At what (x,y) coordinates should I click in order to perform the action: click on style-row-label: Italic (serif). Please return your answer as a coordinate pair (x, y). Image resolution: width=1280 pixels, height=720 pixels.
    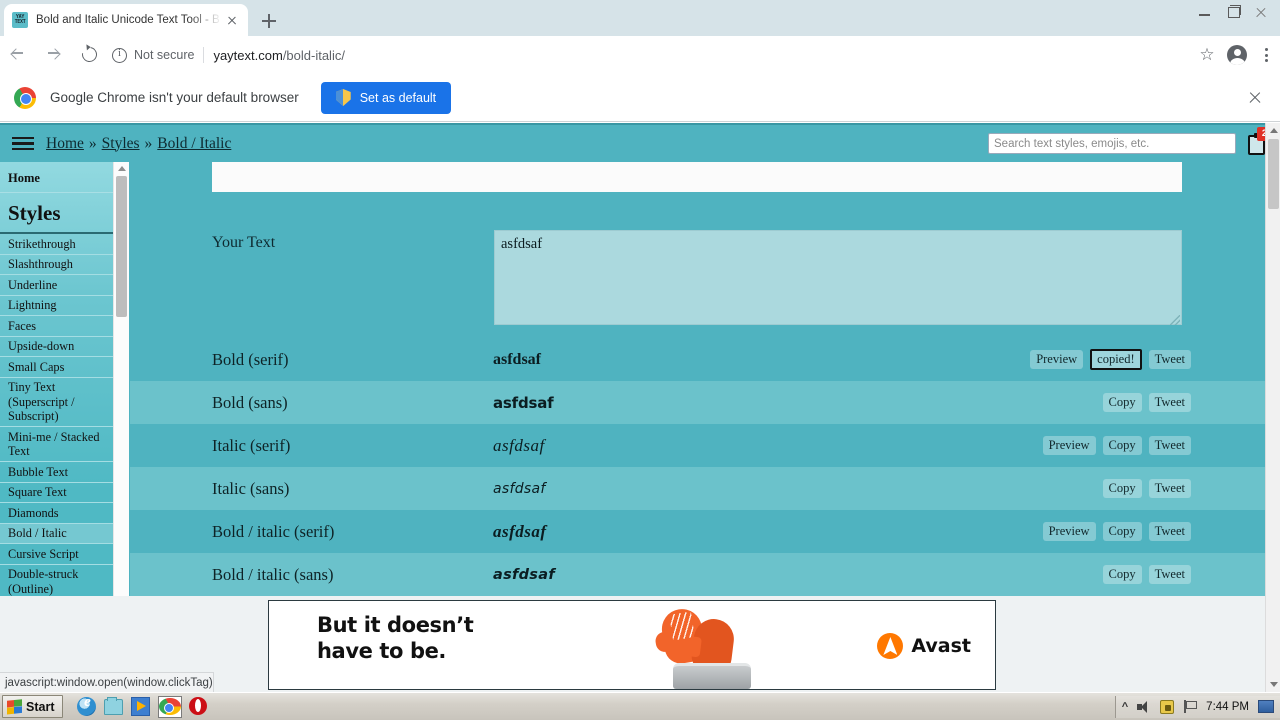
    Looking at the image, I should click on (251, 445).